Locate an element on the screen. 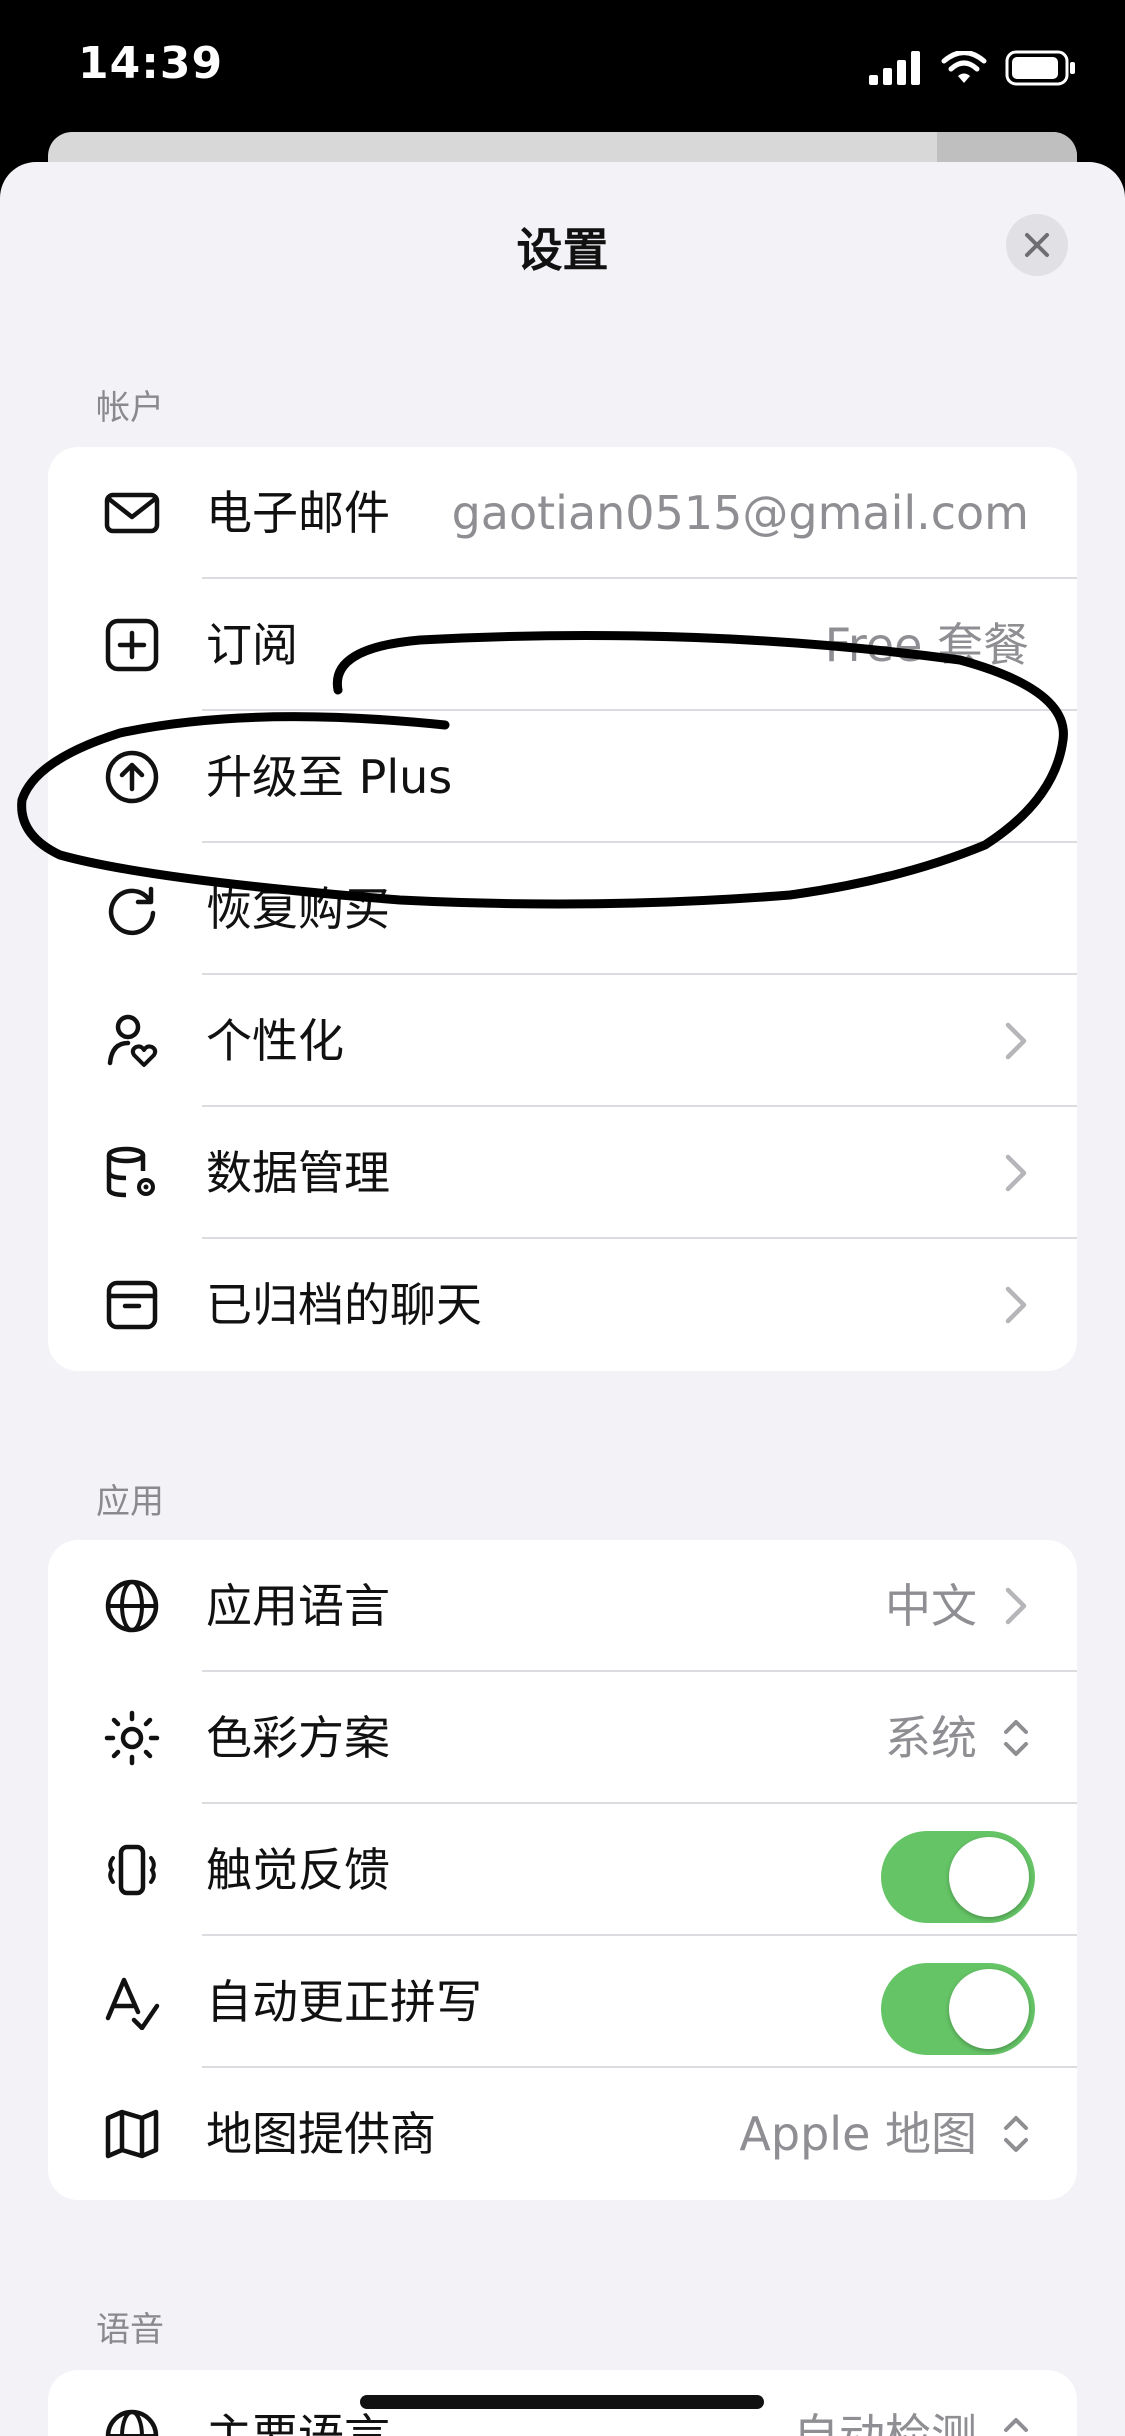  spellcheck-icon is located at coordinates (132, 2002).